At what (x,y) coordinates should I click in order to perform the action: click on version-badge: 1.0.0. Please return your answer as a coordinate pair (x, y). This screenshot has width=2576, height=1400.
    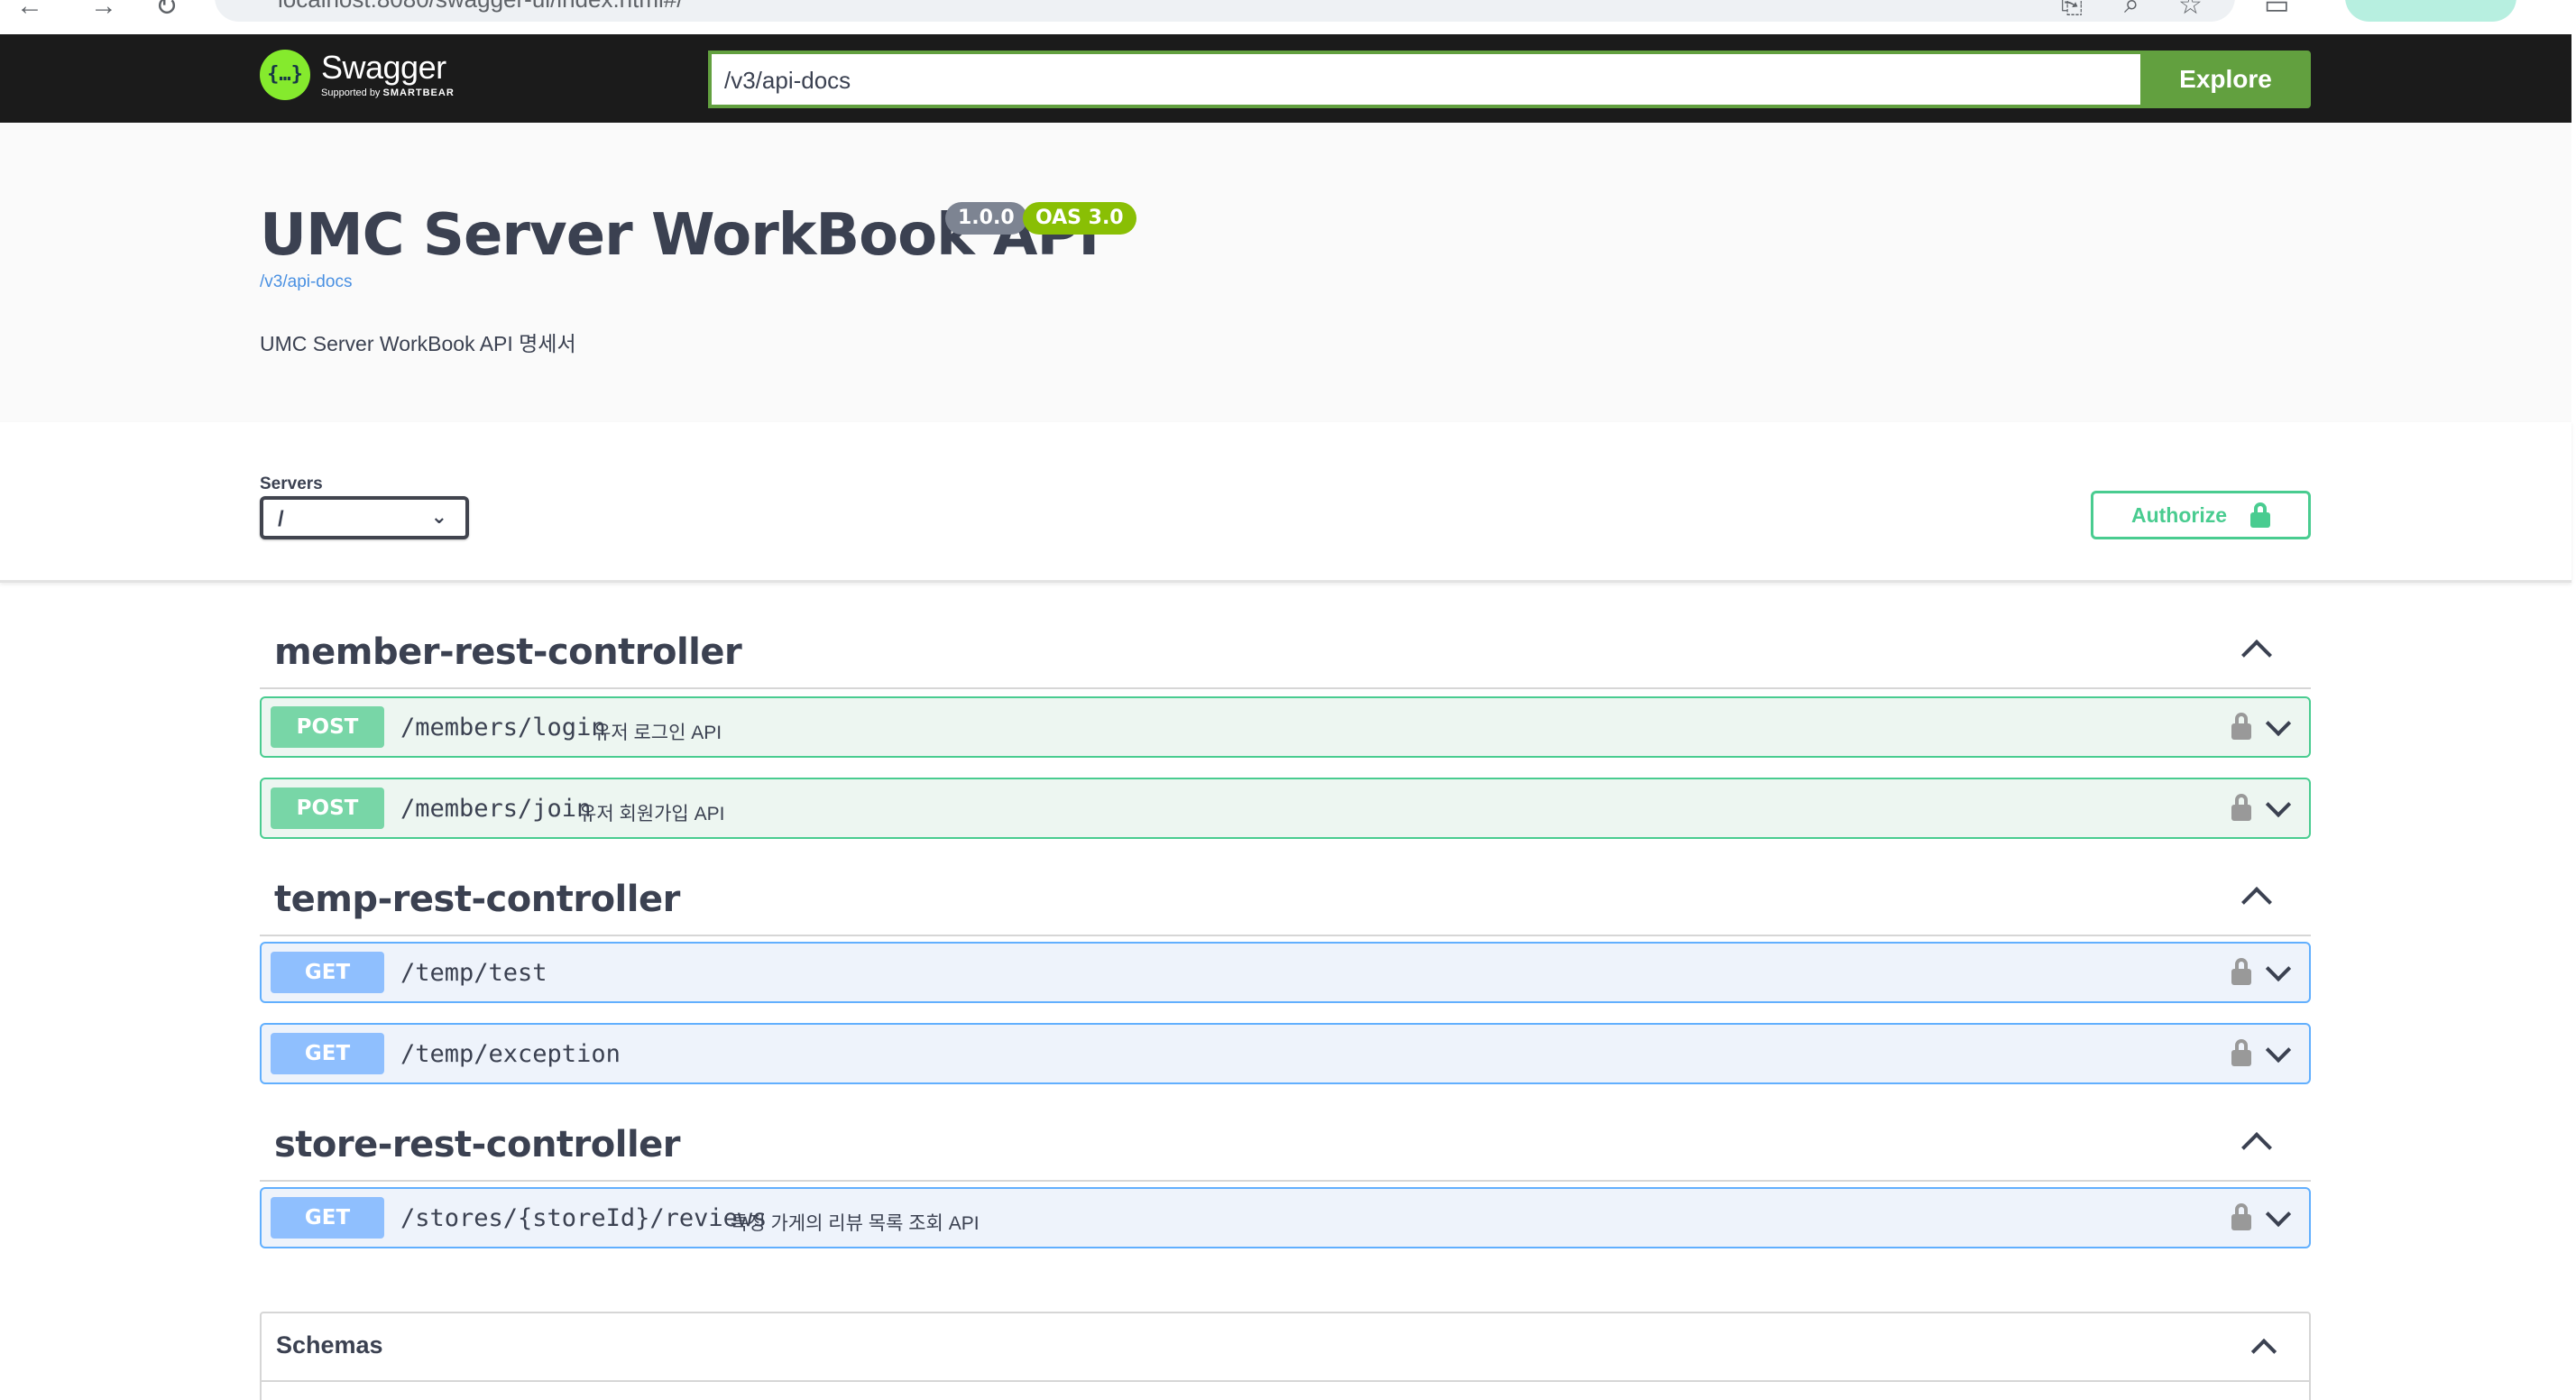
    Looking at the image, I should click on (986, 218).